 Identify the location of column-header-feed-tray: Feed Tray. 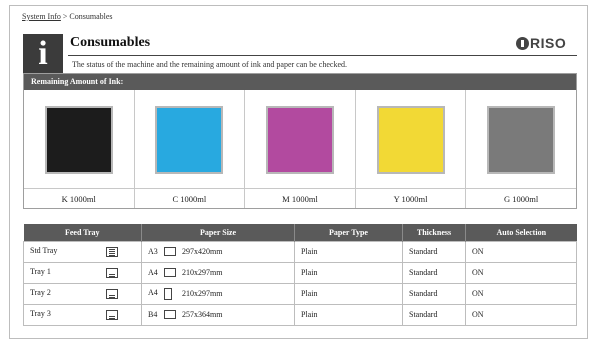
(82, 232).